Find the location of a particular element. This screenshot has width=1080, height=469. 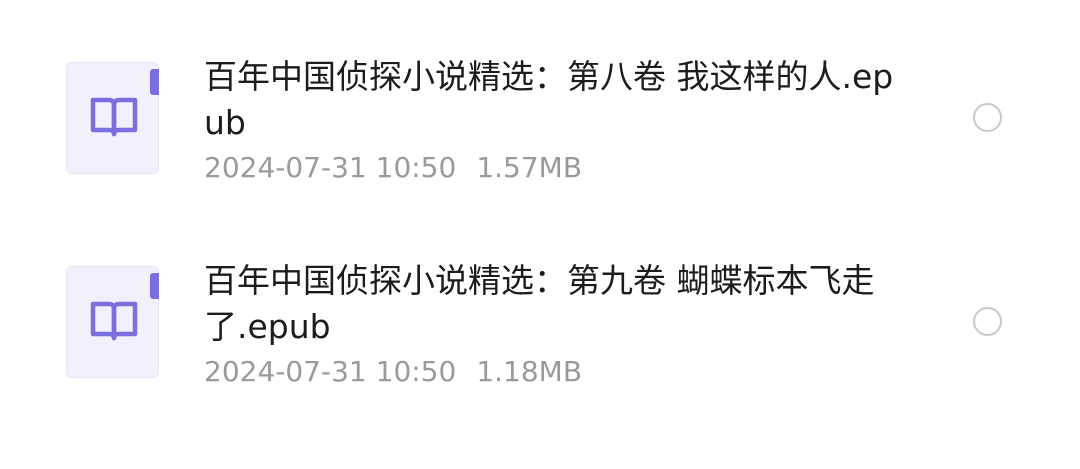

file-size: 1.18MB is located at coordinates (529, 371).